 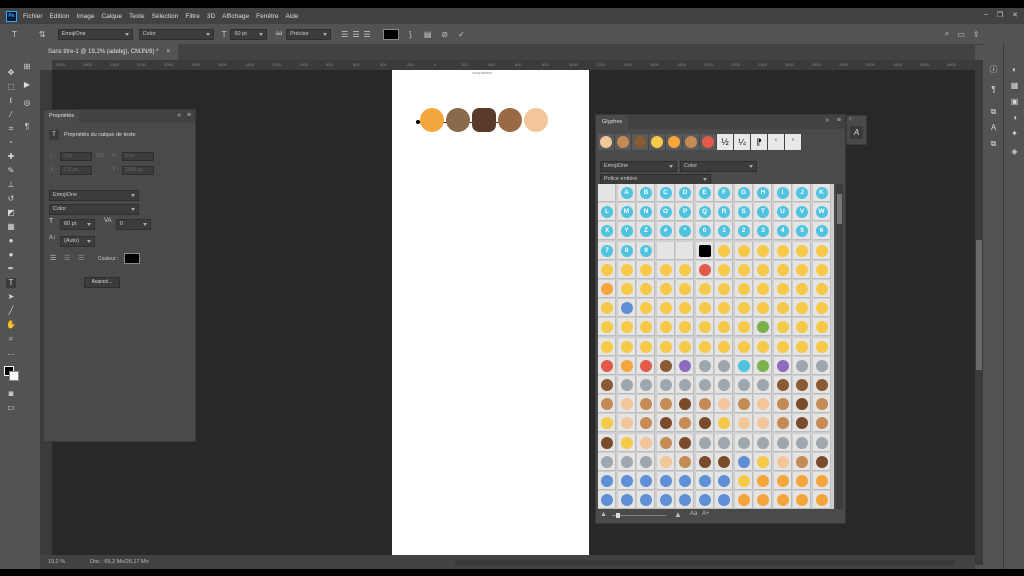 I want to click on artboard-tool-icon: ⊞, so click(x=27, y=67).